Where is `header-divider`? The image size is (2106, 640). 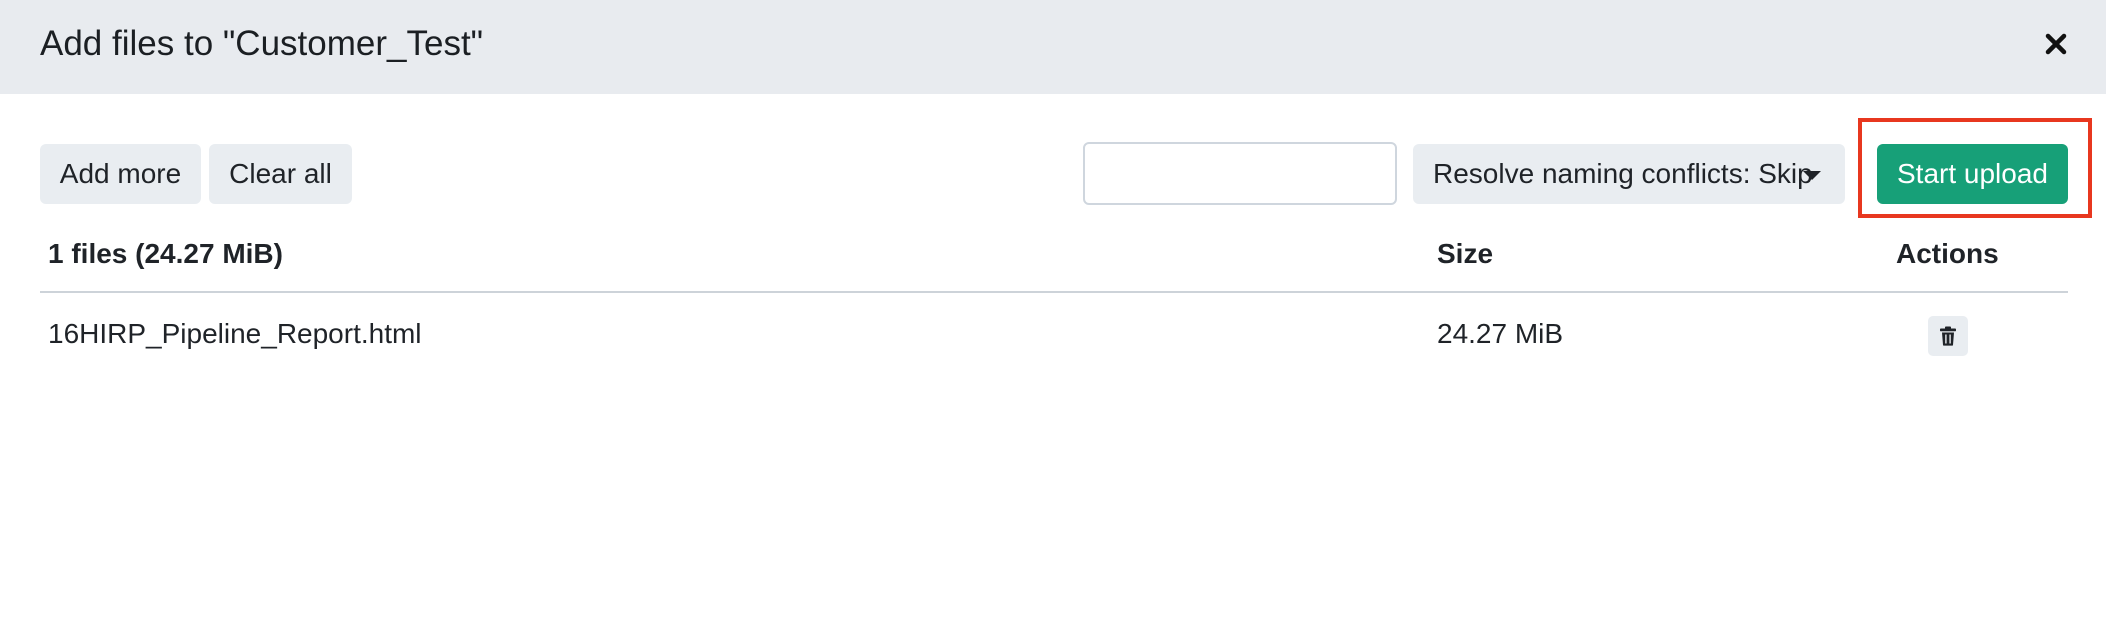
header-divider is located at coordinates (1054, 292).